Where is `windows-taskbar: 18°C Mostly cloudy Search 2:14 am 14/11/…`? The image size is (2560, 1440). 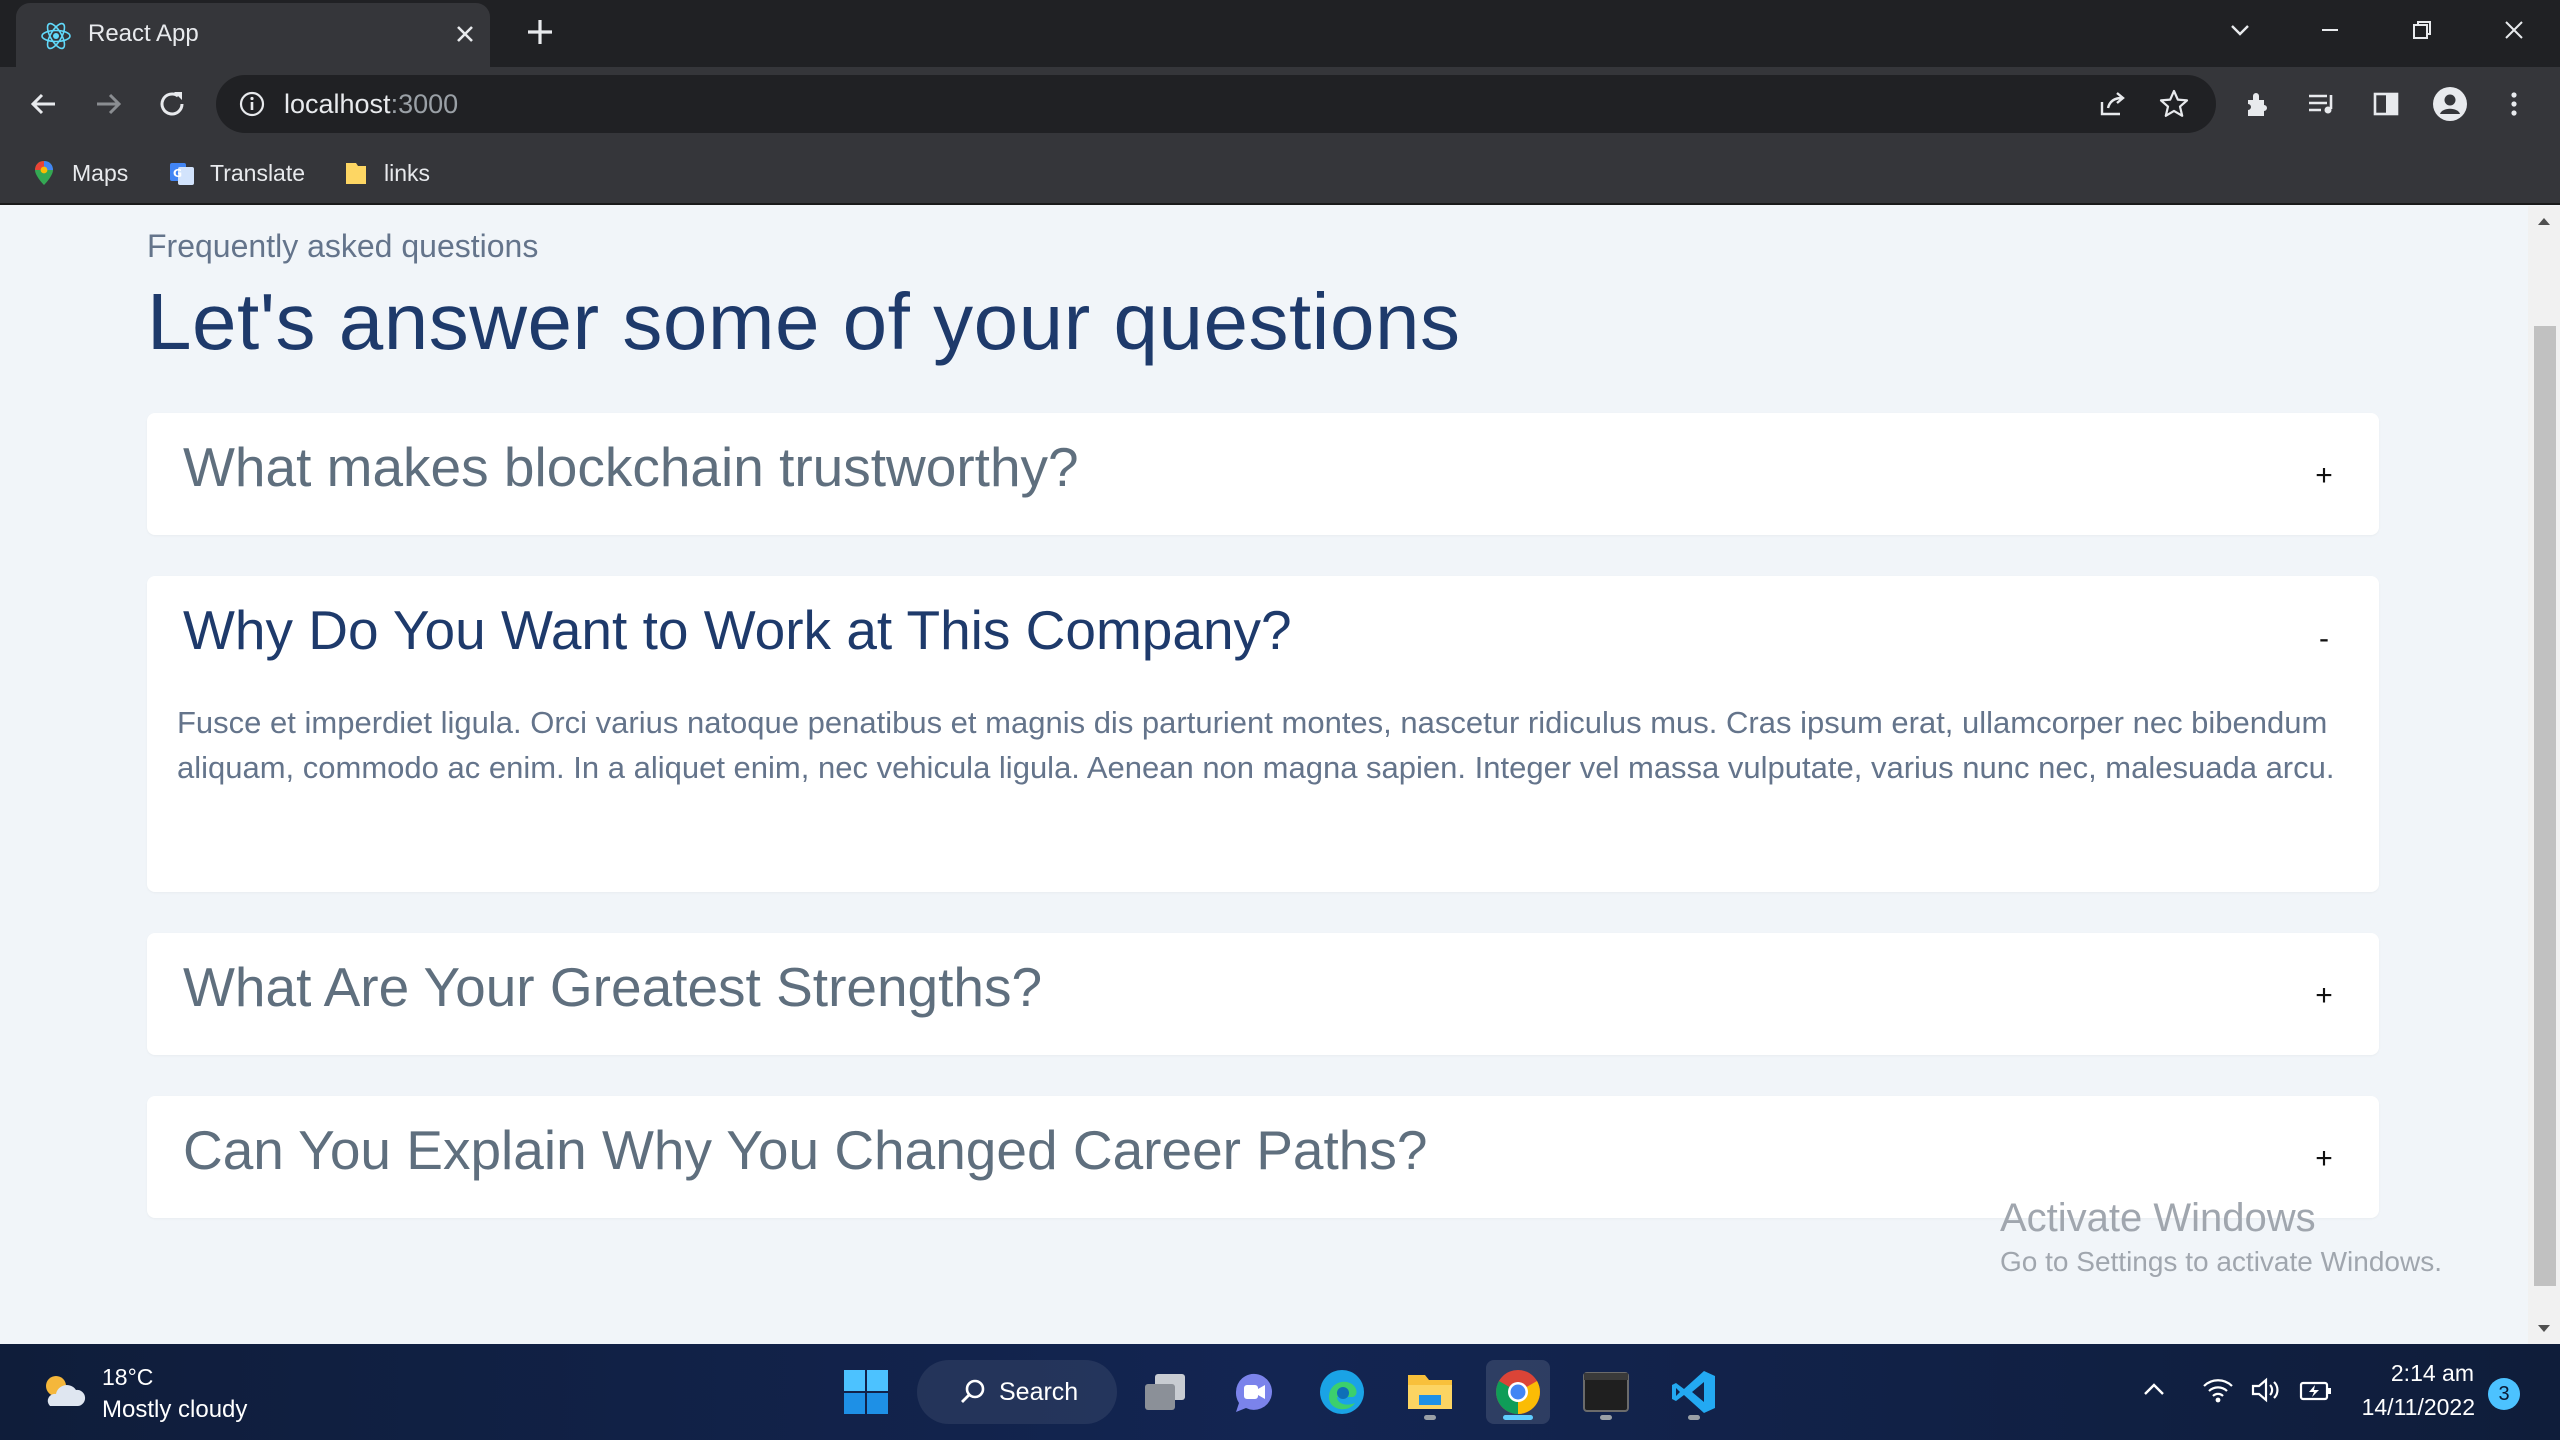 windows-taskbar: 18°C Mostly cloudy Search 2:14 am 14/11/… is located at coordinates (1280, 1392).